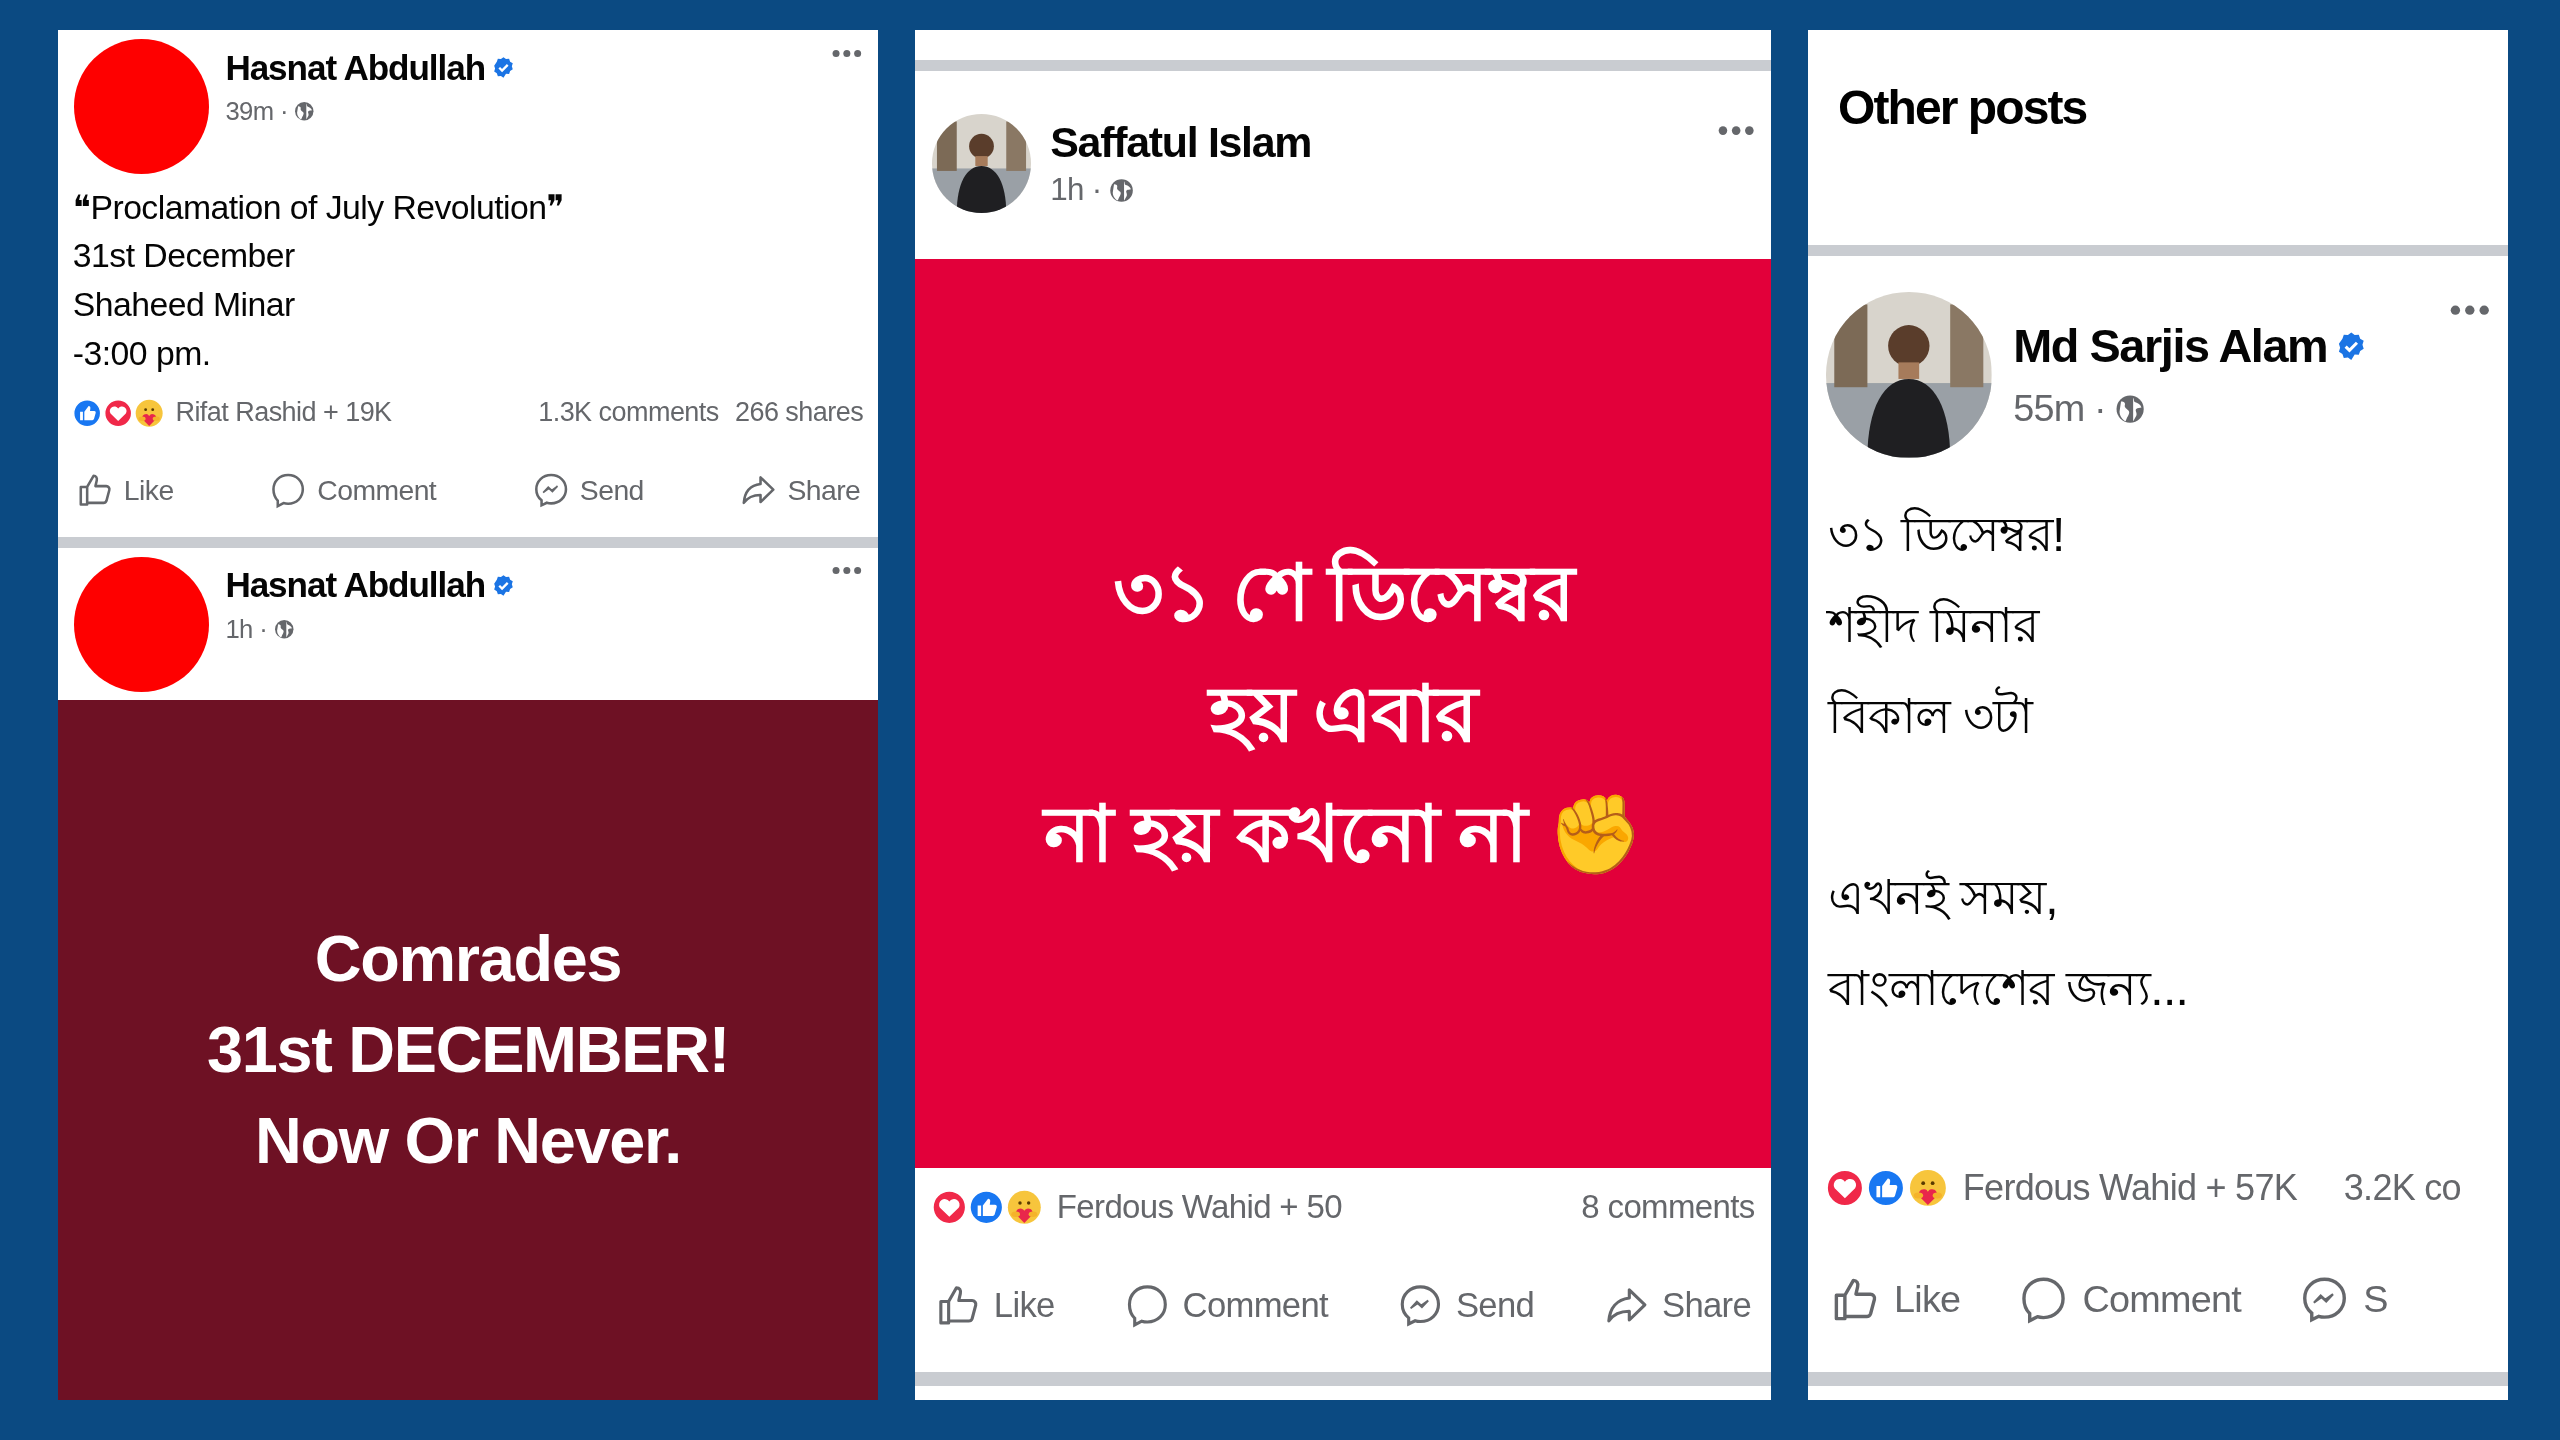 This screenshot has height=1440, width=2560. What do you see at coordinates (628, 413) in the screenshot?
I see `comment-count: 1.3K comments` at bounding box center [628, 413].